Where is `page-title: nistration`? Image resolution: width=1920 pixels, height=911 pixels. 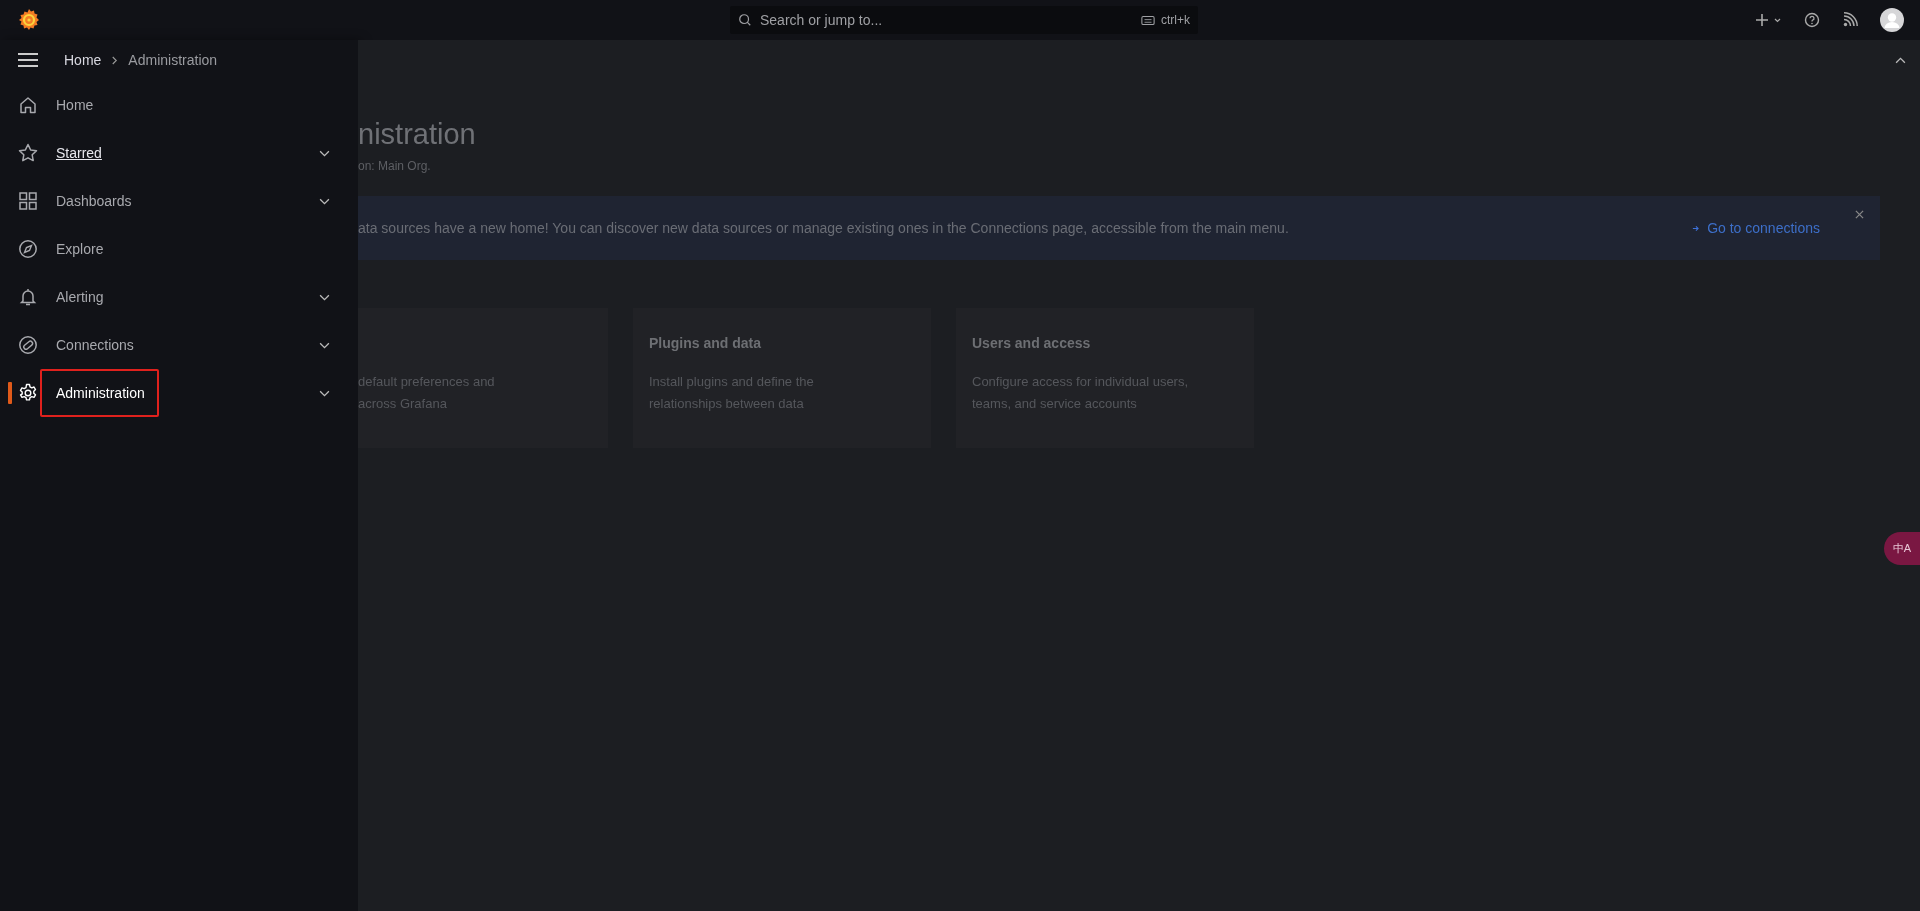 page-title: nistration is located at coordinates (417, 134).